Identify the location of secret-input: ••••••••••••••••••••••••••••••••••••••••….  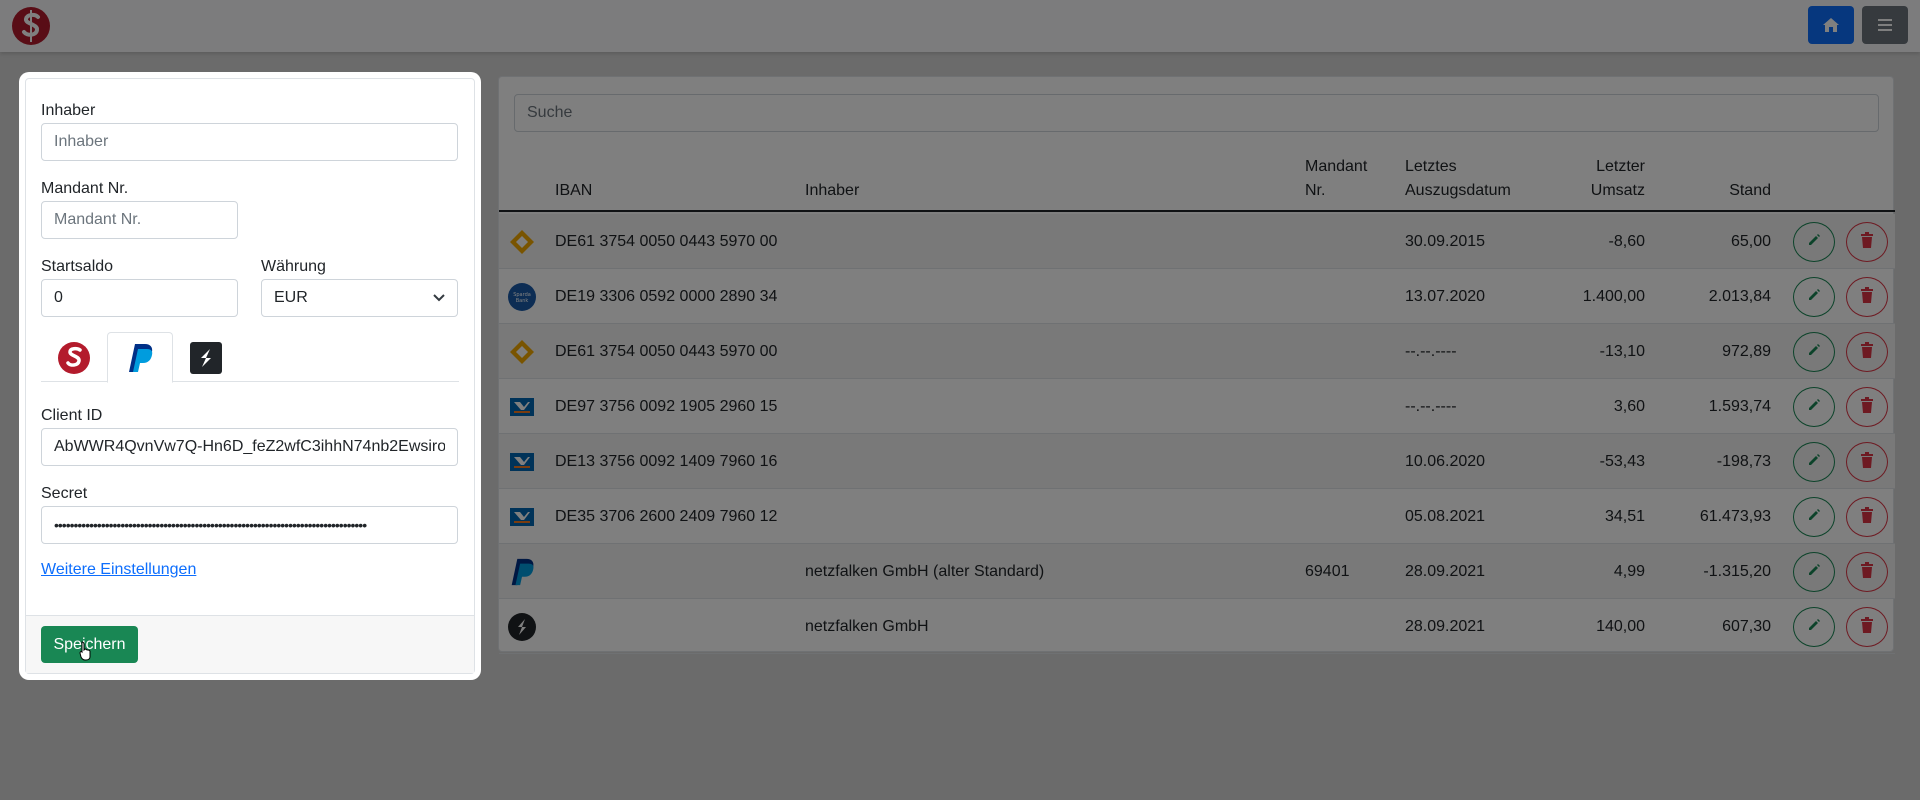
(249, 525).